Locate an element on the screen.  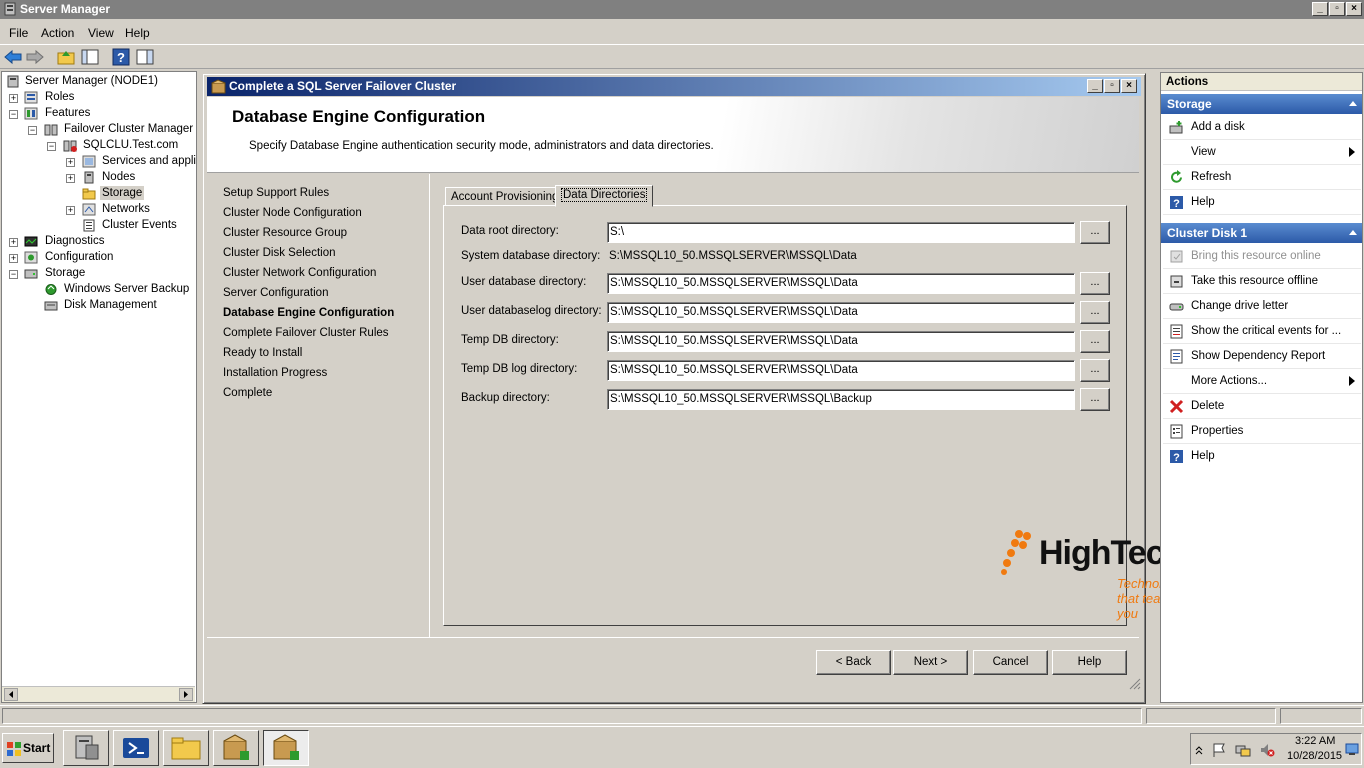
minimize-button: _ is located at coordinates (1320, 9).